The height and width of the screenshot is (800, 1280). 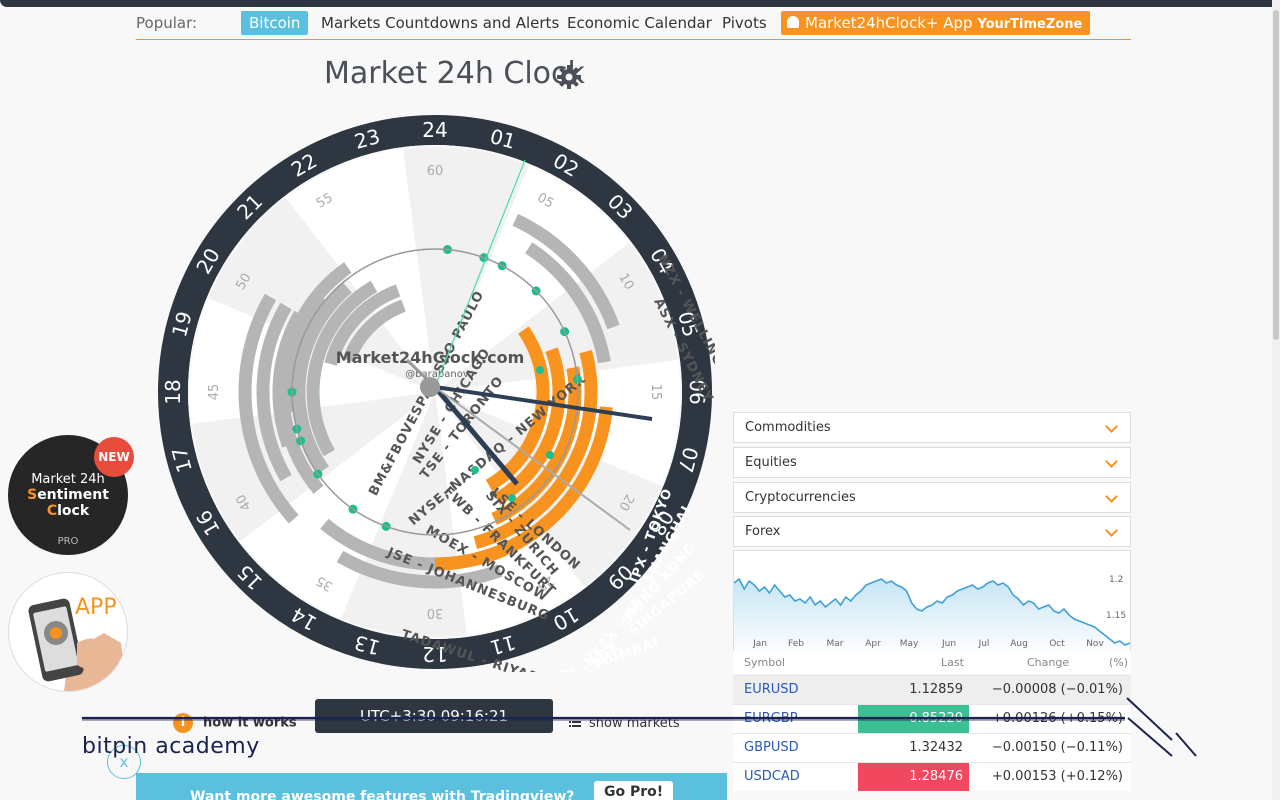 I want to click on nav-app-button: Market24hClock+ App YourTimeZone, so click(x=936, y=23).